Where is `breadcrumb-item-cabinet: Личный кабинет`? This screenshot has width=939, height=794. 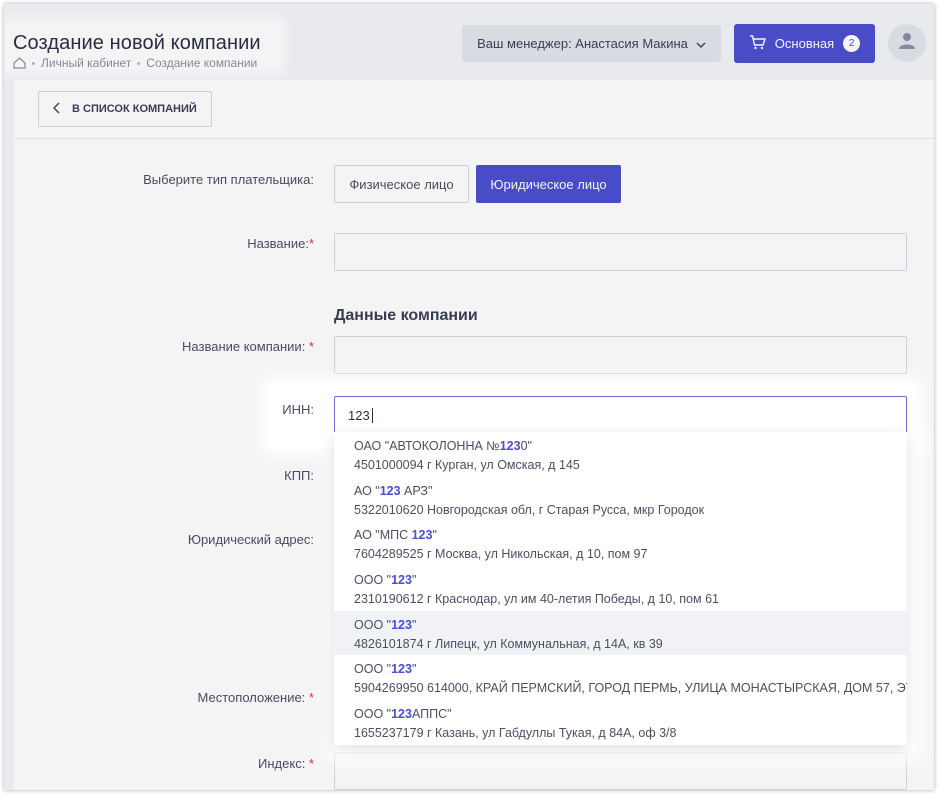 breadcrumb-item-cabinet: Личный кабинет is located at coordinates (86, 63).